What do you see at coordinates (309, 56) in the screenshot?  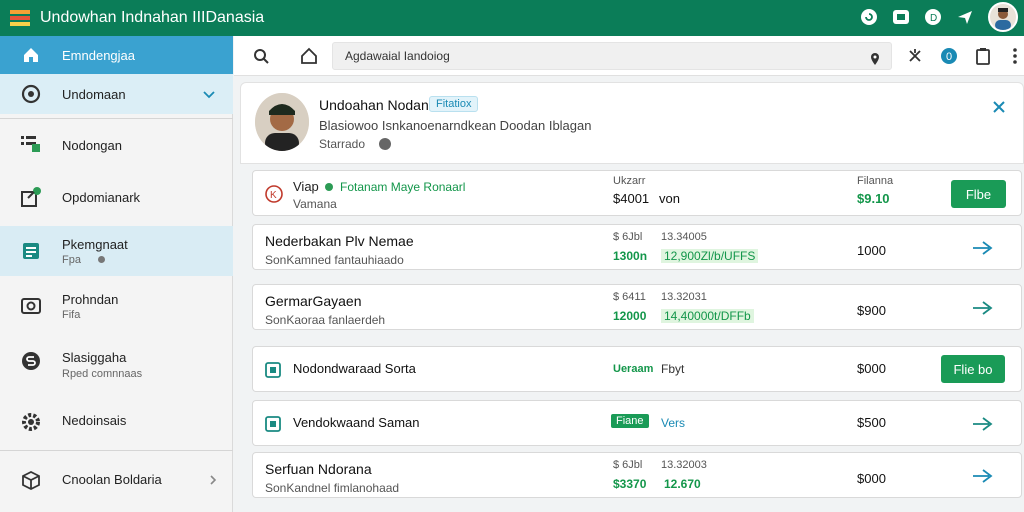 I see `home-outline-icon` at bounding box center [309, 56].